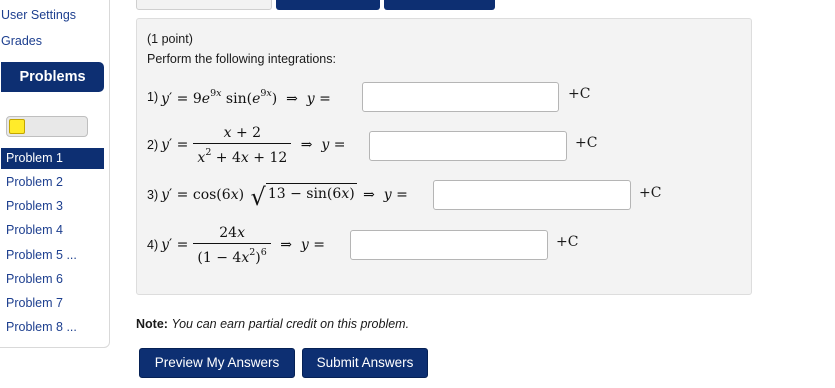 This screenshot has height=388, width=835. Describe the element at coordinates (52, 158) in the screenshot. I see `problem-link-1: Problem 1` at that location.